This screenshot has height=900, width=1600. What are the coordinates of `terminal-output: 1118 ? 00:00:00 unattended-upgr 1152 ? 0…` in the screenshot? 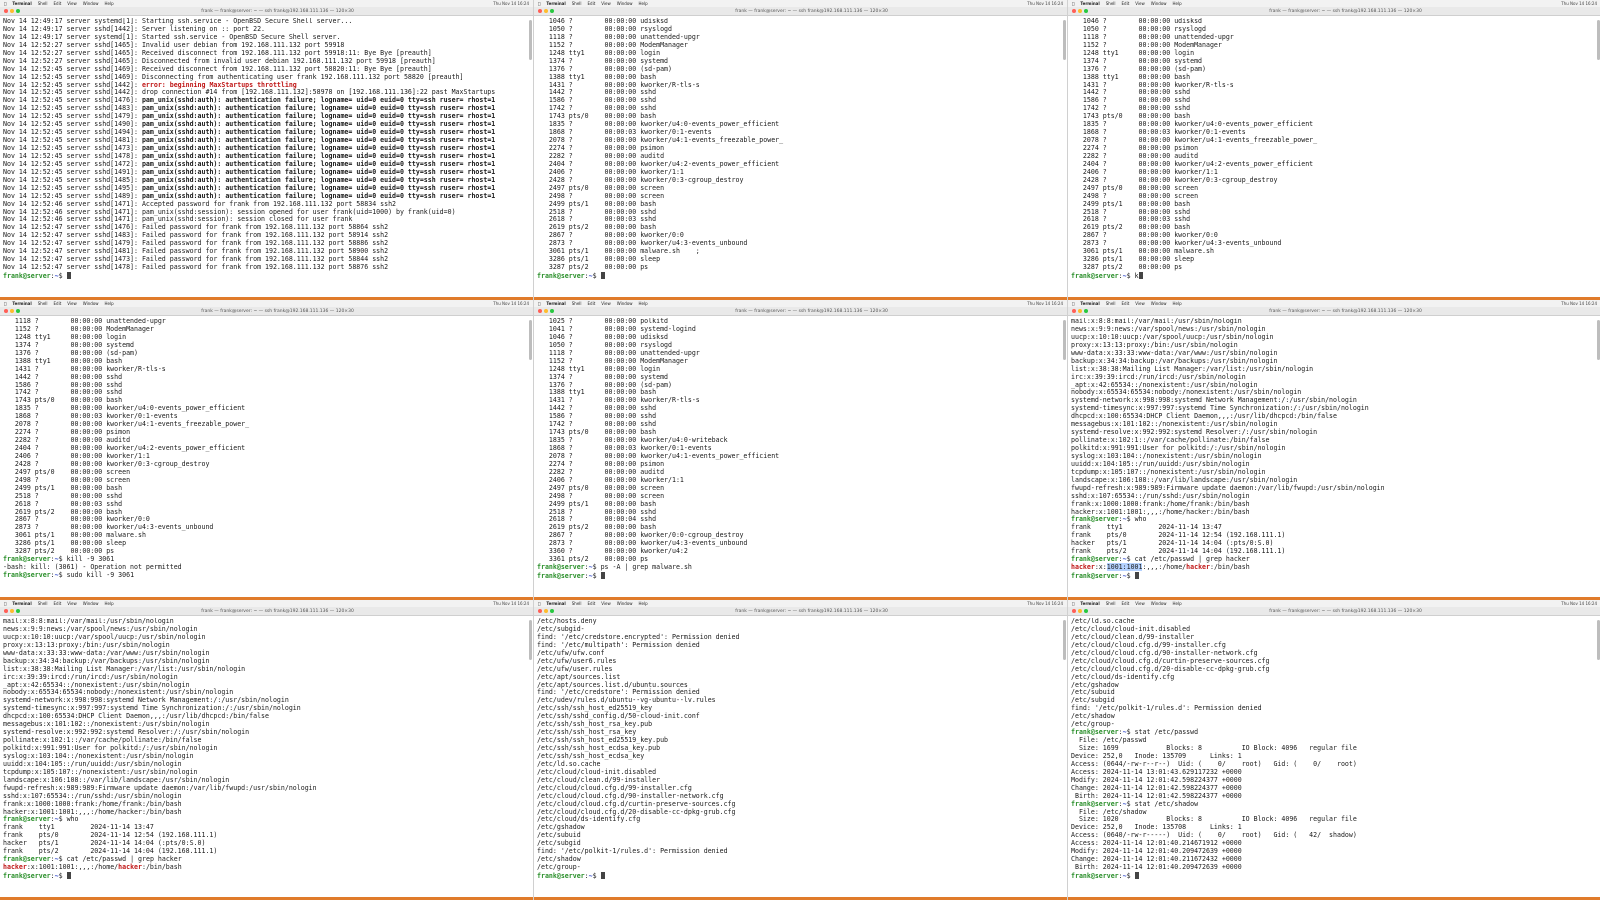 It's located at (265, 456).